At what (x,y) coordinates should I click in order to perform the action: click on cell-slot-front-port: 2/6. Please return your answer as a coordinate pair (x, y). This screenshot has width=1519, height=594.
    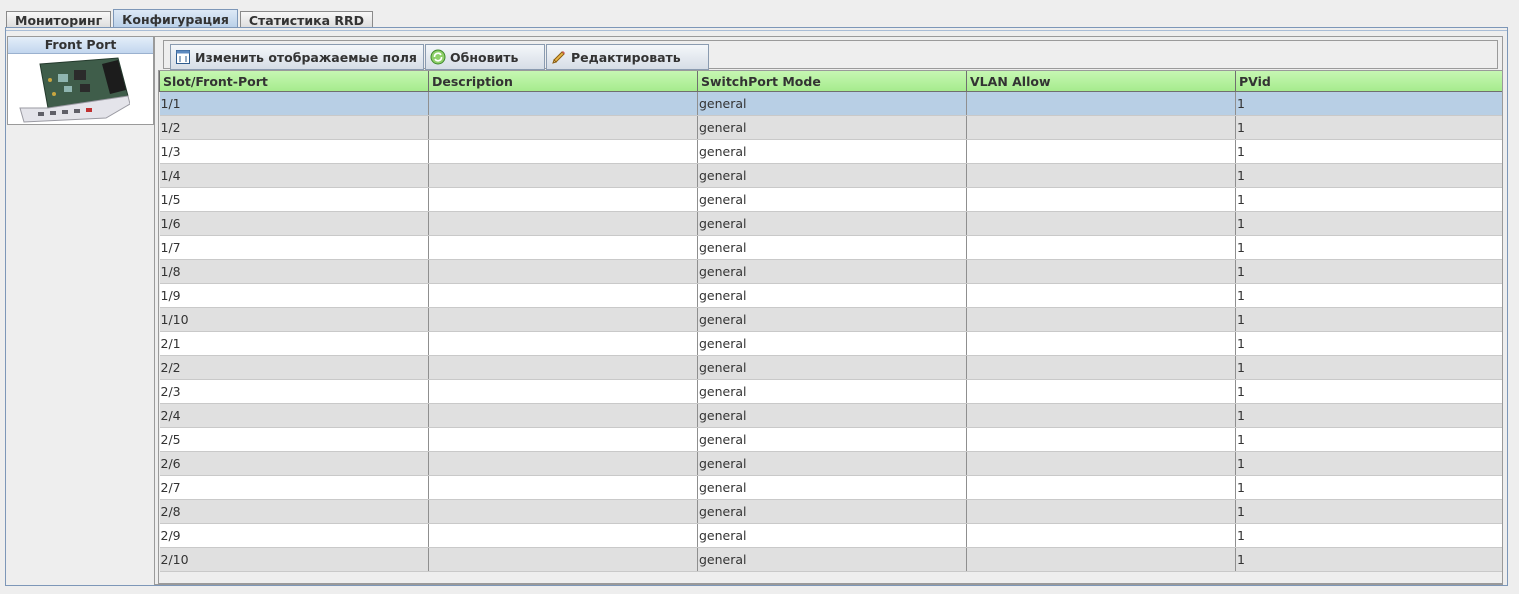
    Looking at the image, I should click on (294, 463).